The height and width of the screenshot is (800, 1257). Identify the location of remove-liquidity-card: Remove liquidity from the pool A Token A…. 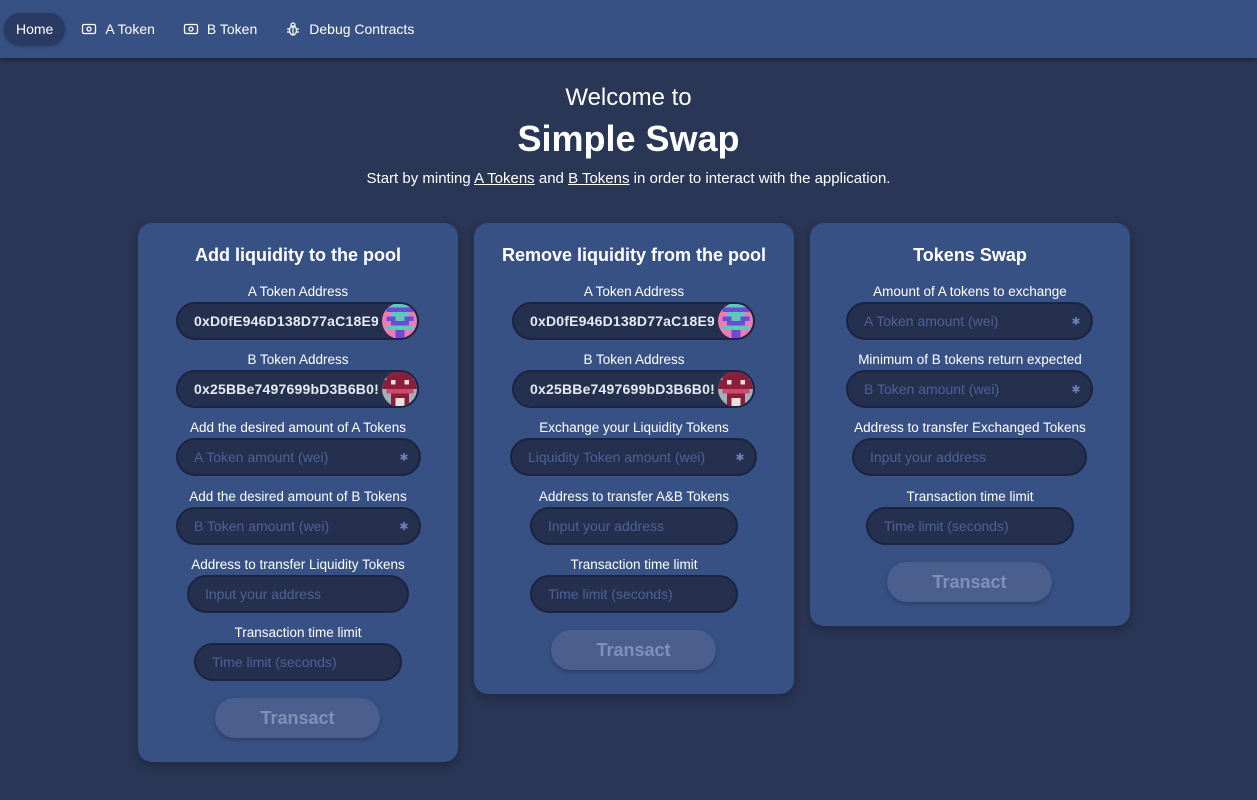
(634, 458).